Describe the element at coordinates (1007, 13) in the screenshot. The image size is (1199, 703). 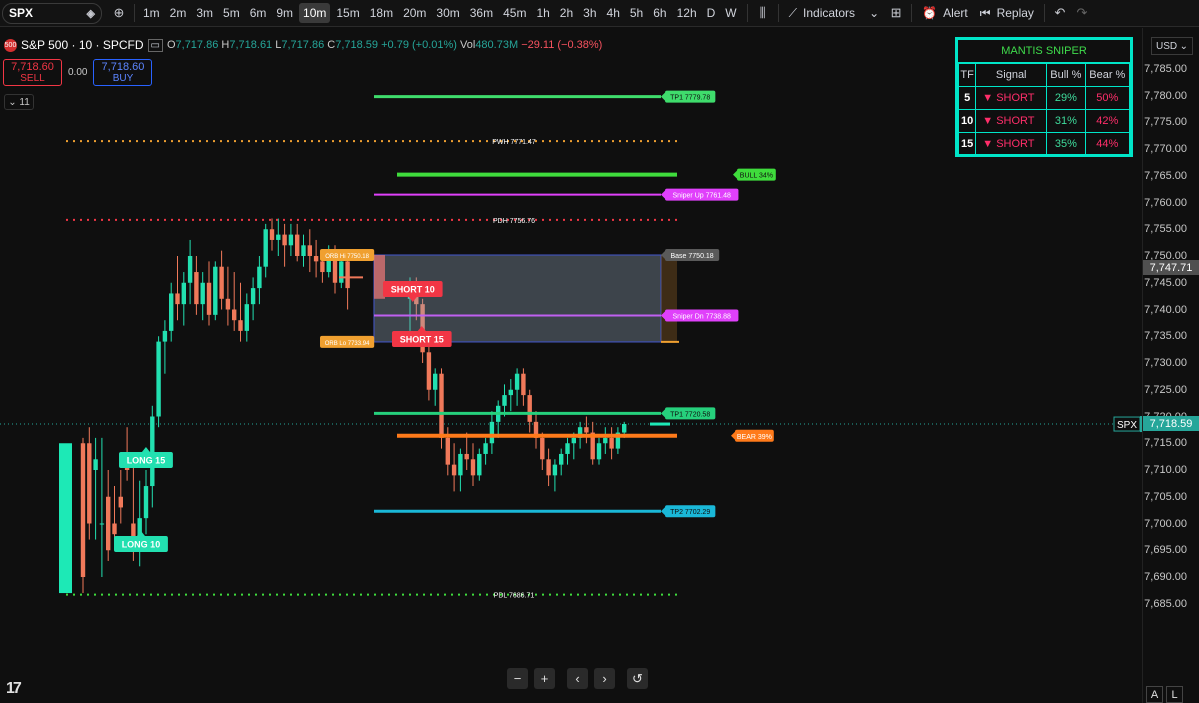
I see `replay-button: ⏮ Replay` at that location.